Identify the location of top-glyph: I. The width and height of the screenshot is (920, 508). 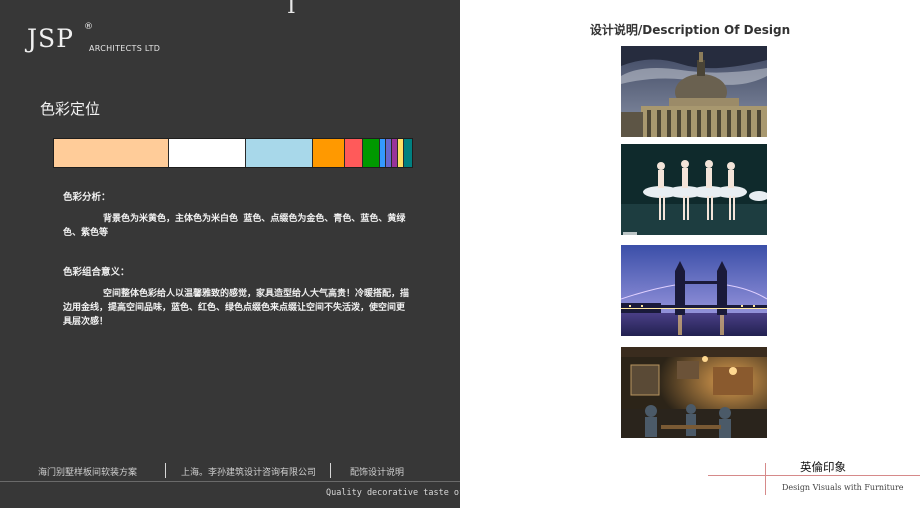
(291, 9).